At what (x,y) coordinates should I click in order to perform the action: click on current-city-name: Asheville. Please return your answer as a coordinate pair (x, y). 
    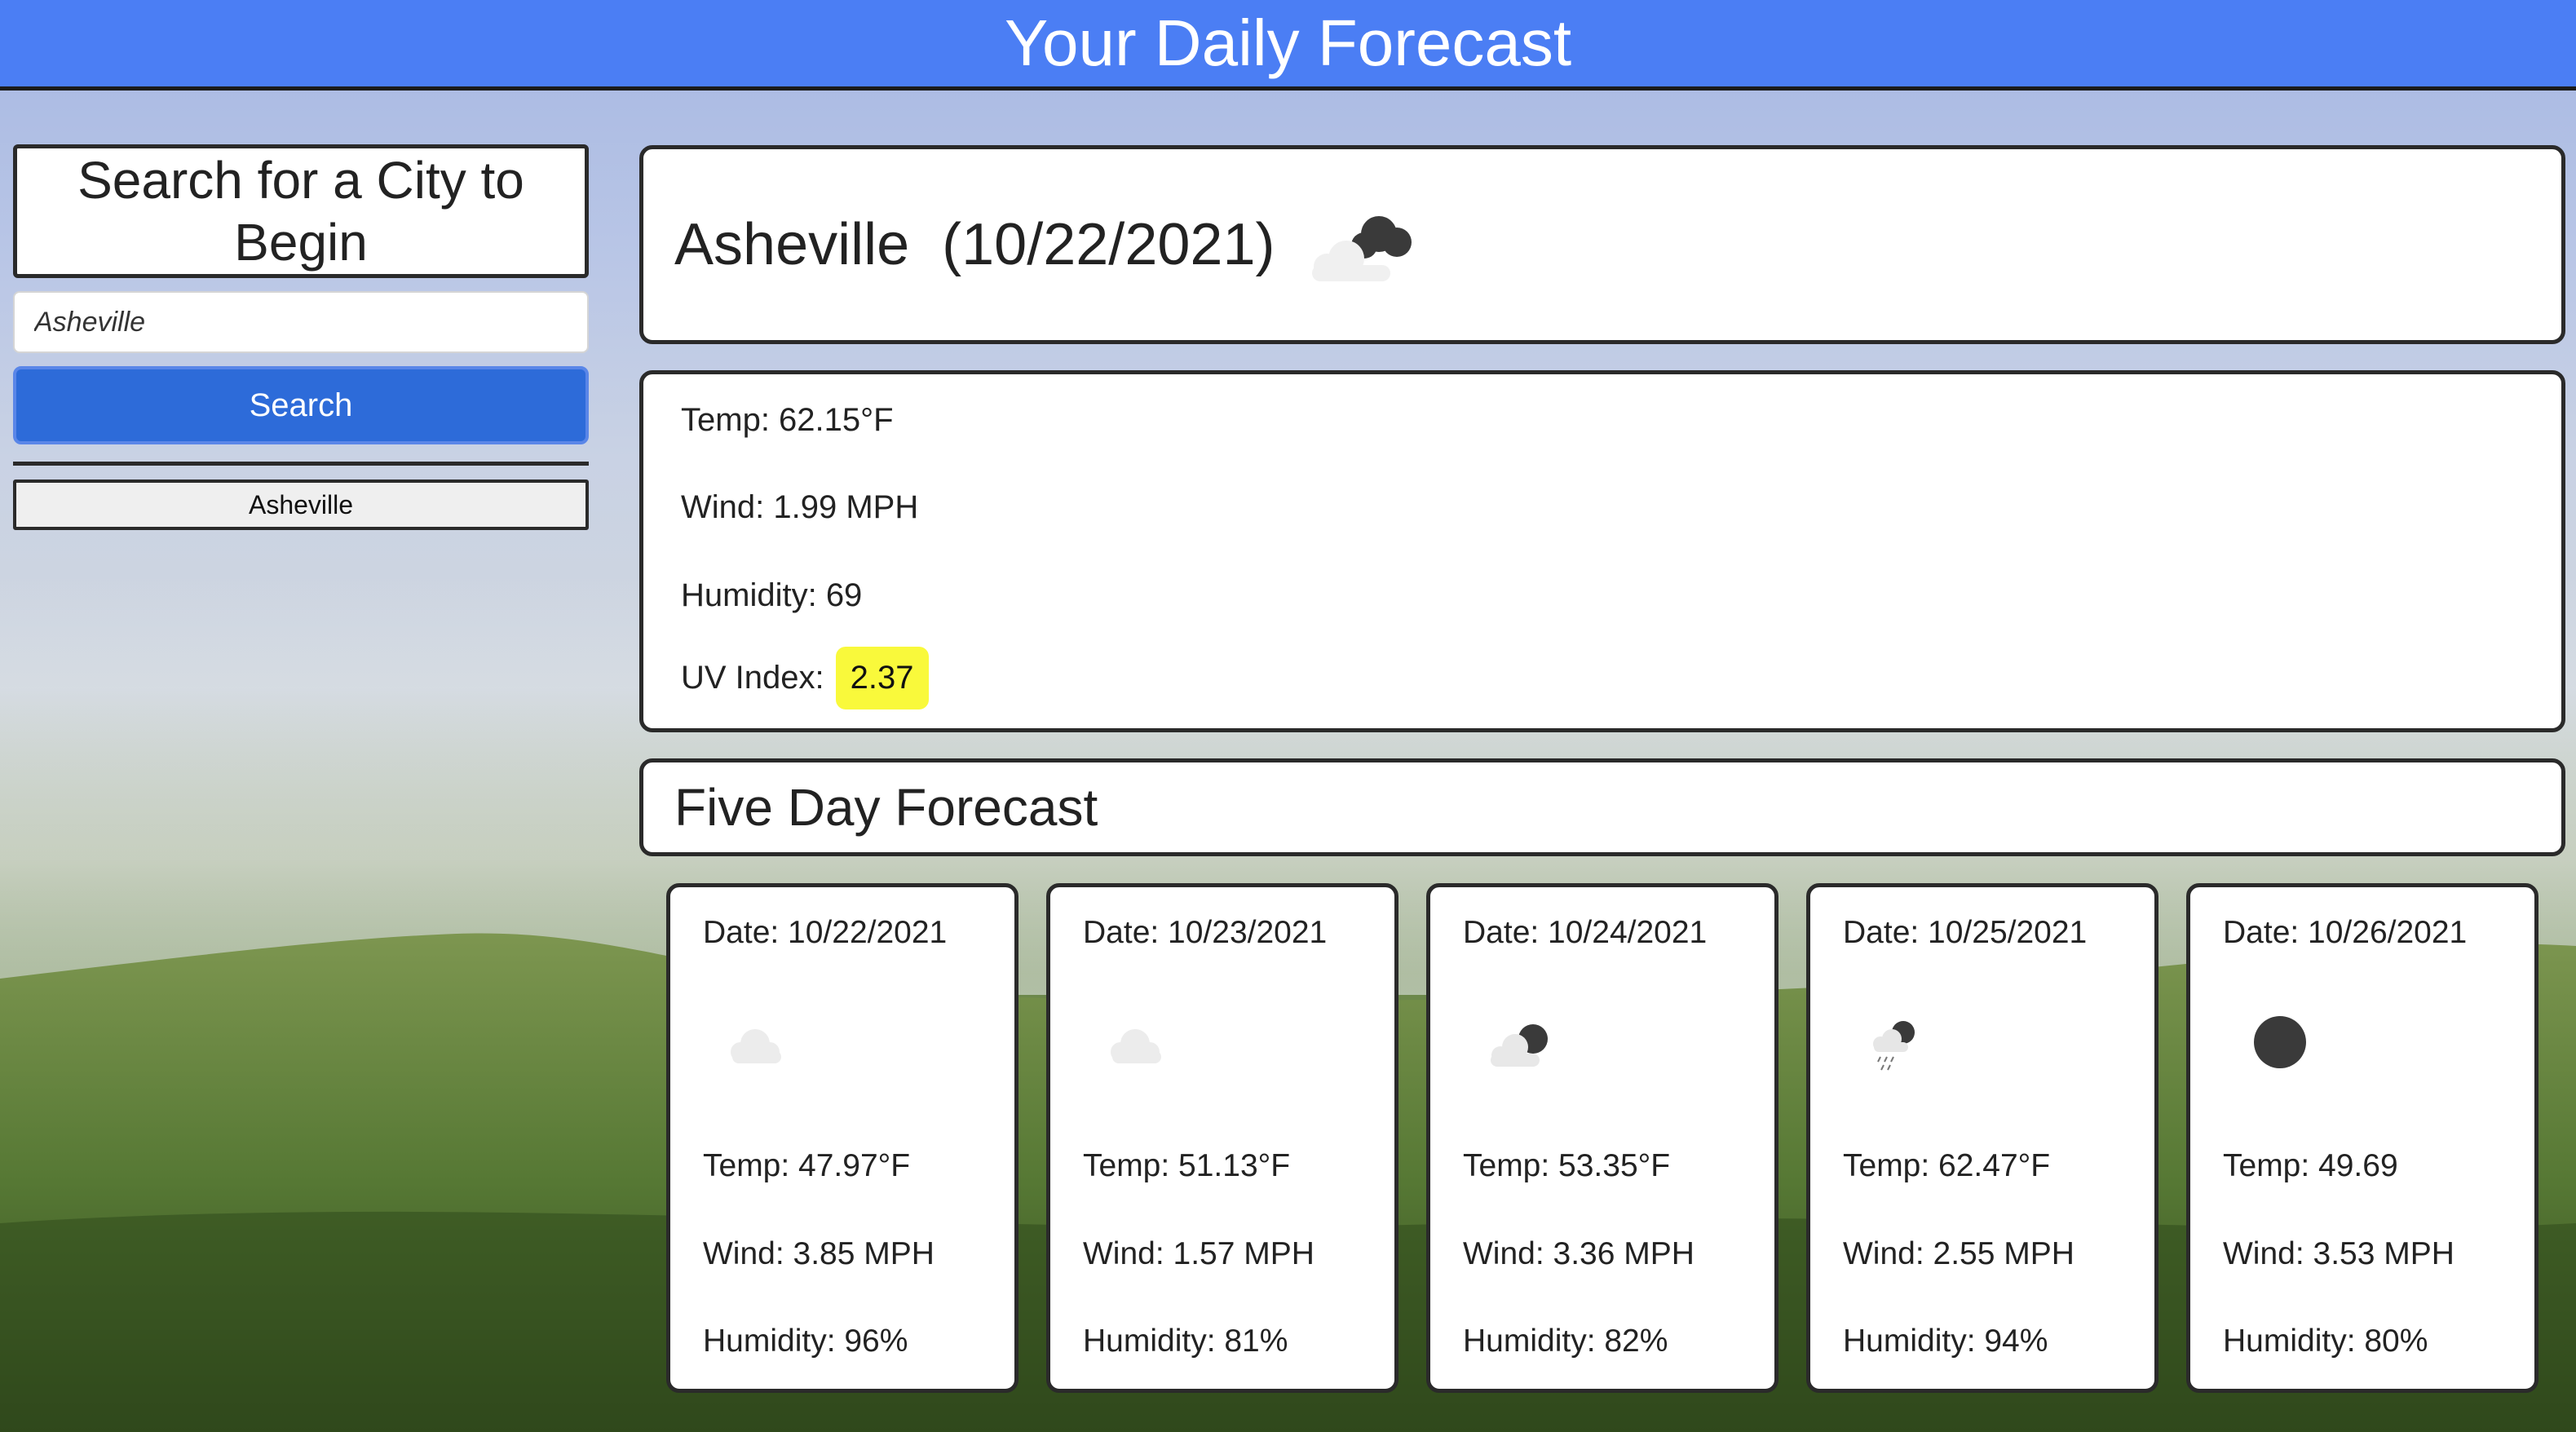
    Looking at the image, I should click on (792, 244).